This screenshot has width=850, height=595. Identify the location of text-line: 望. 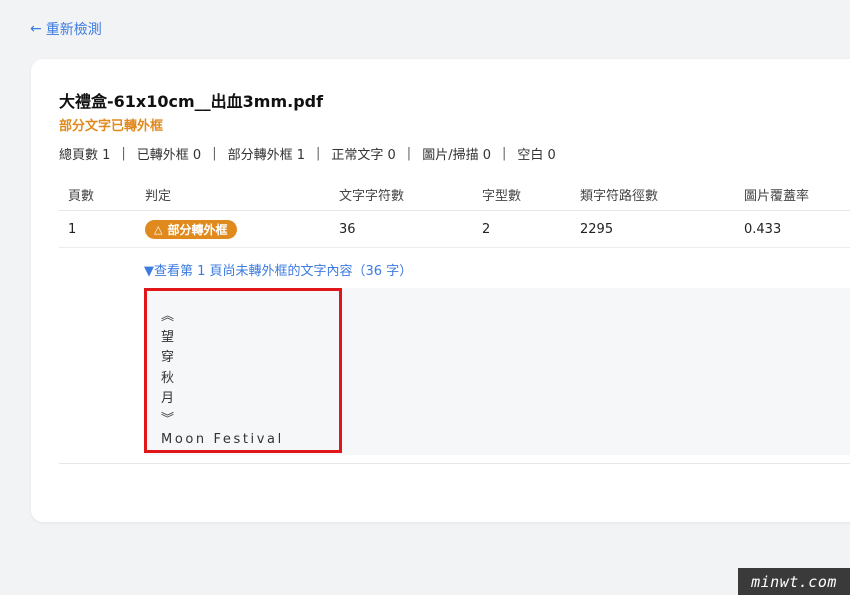
(168, 337).